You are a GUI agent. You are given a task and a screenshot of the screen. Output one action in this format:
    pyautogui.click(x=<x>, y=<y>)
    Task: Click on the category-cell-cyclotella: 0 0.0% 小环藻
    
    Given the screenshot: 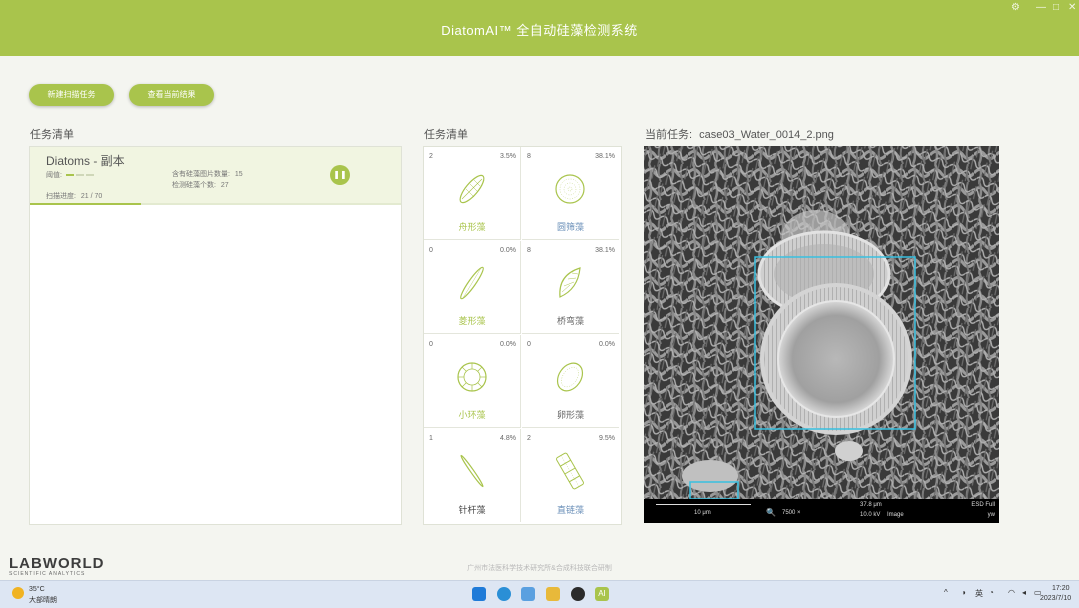 What is the action you would take?
    pyautogui.click(x=472, y=381)
    